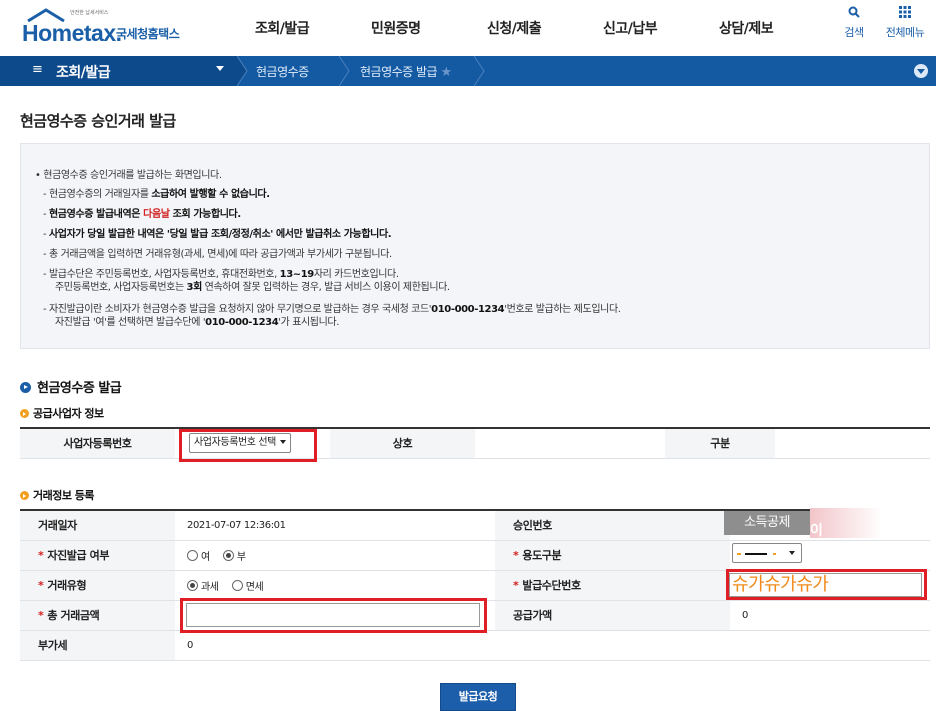  I want to click on income-deduction-button: 소득공제, so click(767, 523).